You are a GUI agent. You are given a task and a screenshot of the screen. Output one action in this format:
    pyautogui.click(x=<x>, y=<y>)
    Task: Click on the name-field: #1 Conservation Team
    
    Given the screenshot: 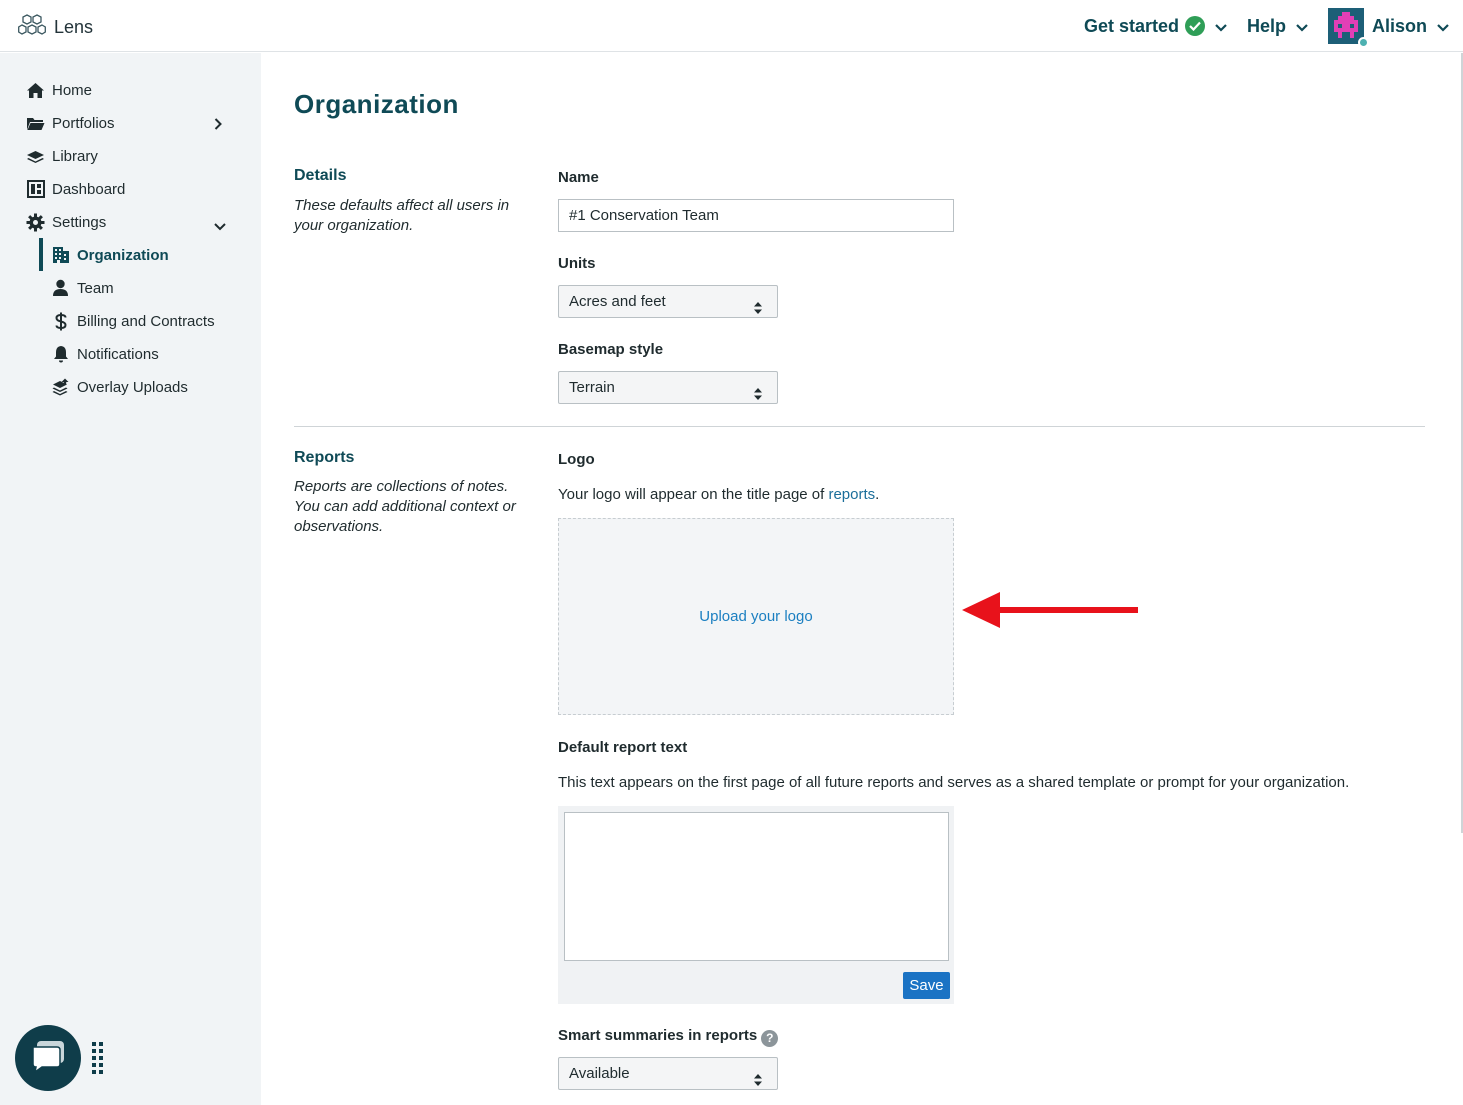 What is the action you would take?
    pyautogui.click(x=756, y=215)
    